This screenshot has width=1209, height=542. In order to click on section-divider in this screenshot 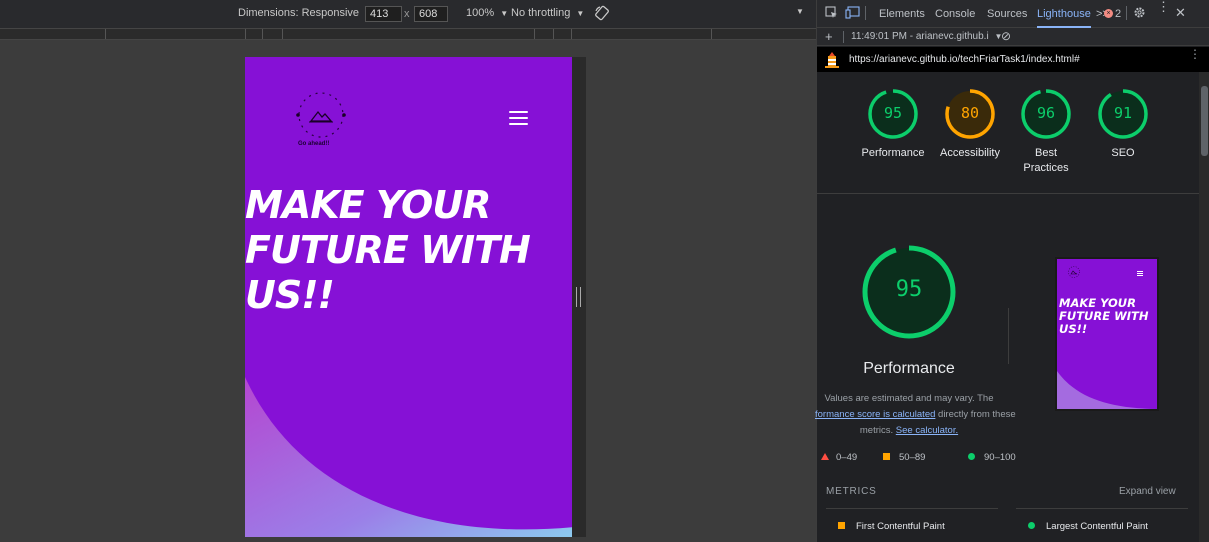, I will do `click(1008, 193)`.